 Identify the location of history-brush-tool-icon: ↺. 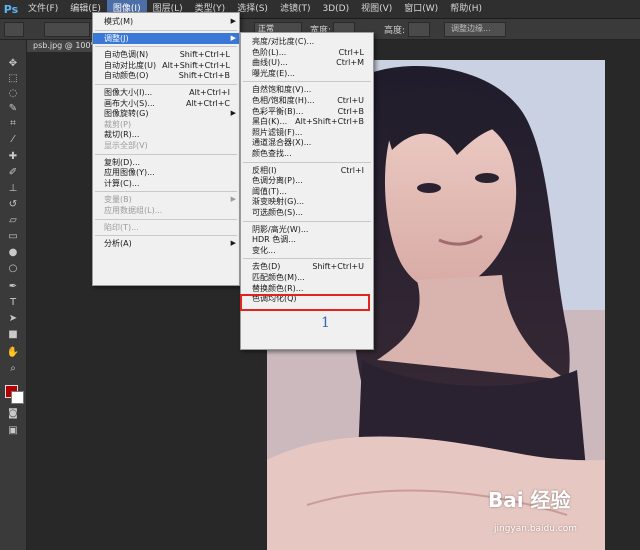
(13, 204).